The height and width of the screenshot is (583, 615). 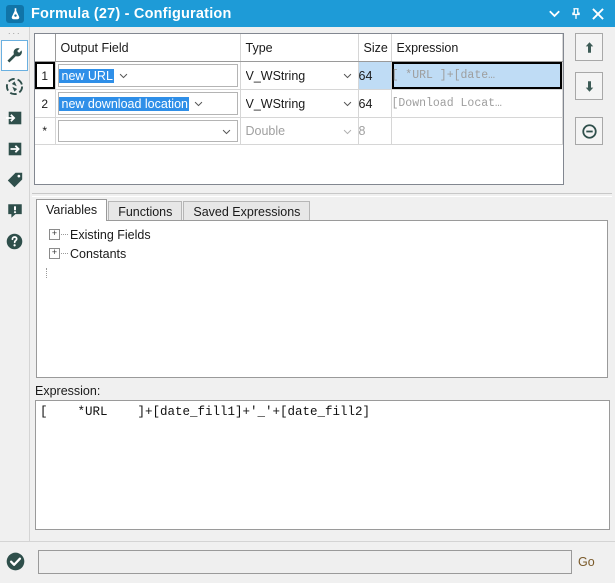 What do you see at coordinates (45, 48) in the screenshot?
I see `column-header-rownum` at bounding box center [45, 48].